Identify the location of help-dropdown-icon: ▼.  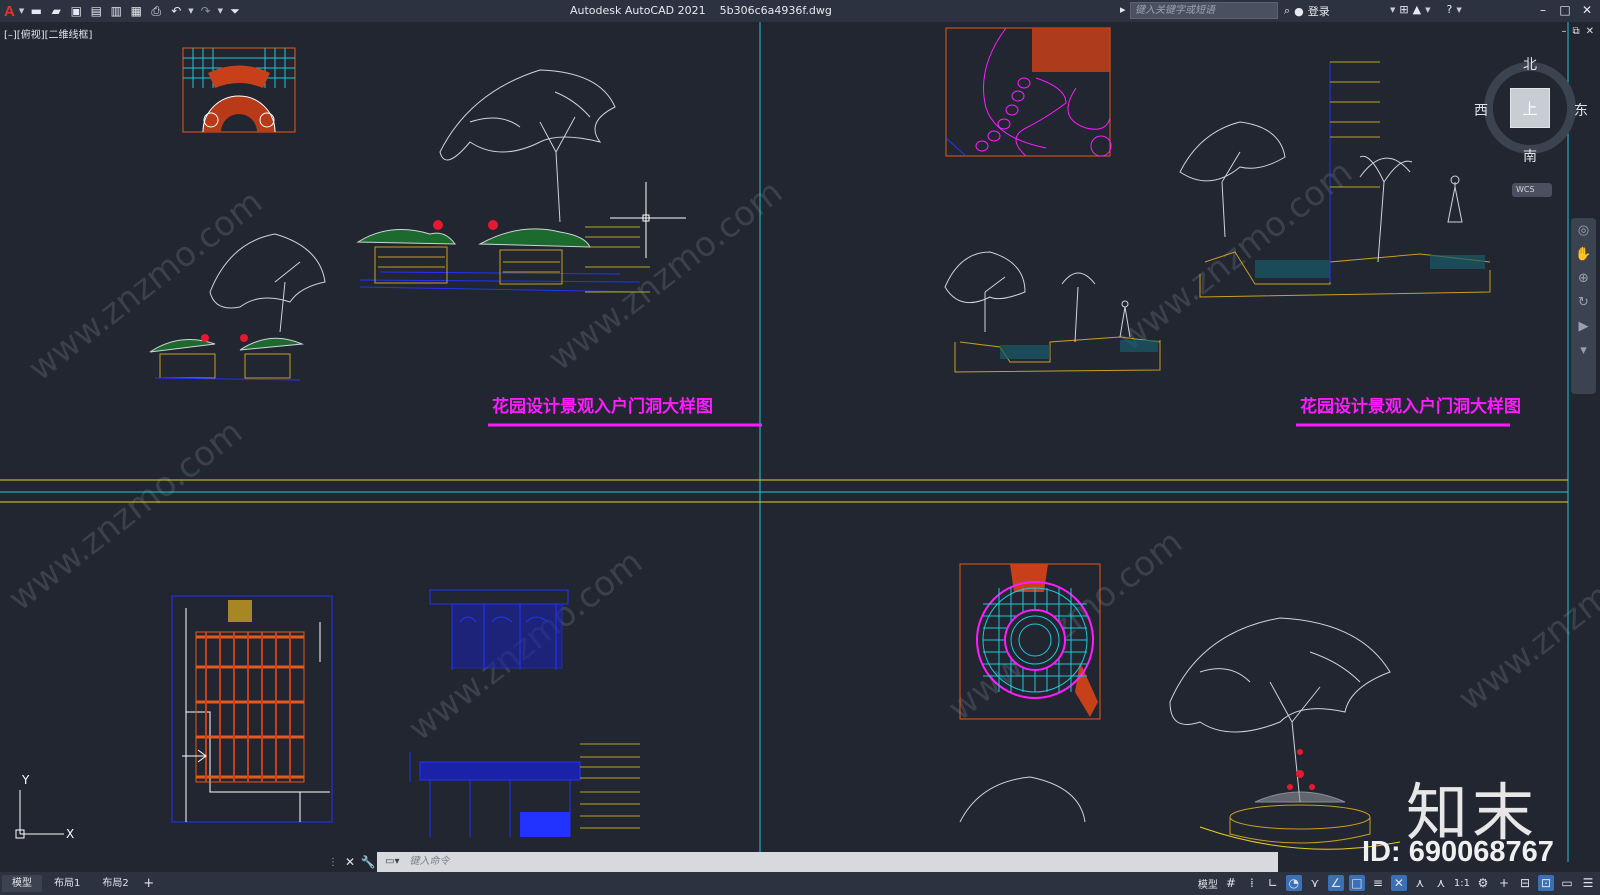
(1458, 10).